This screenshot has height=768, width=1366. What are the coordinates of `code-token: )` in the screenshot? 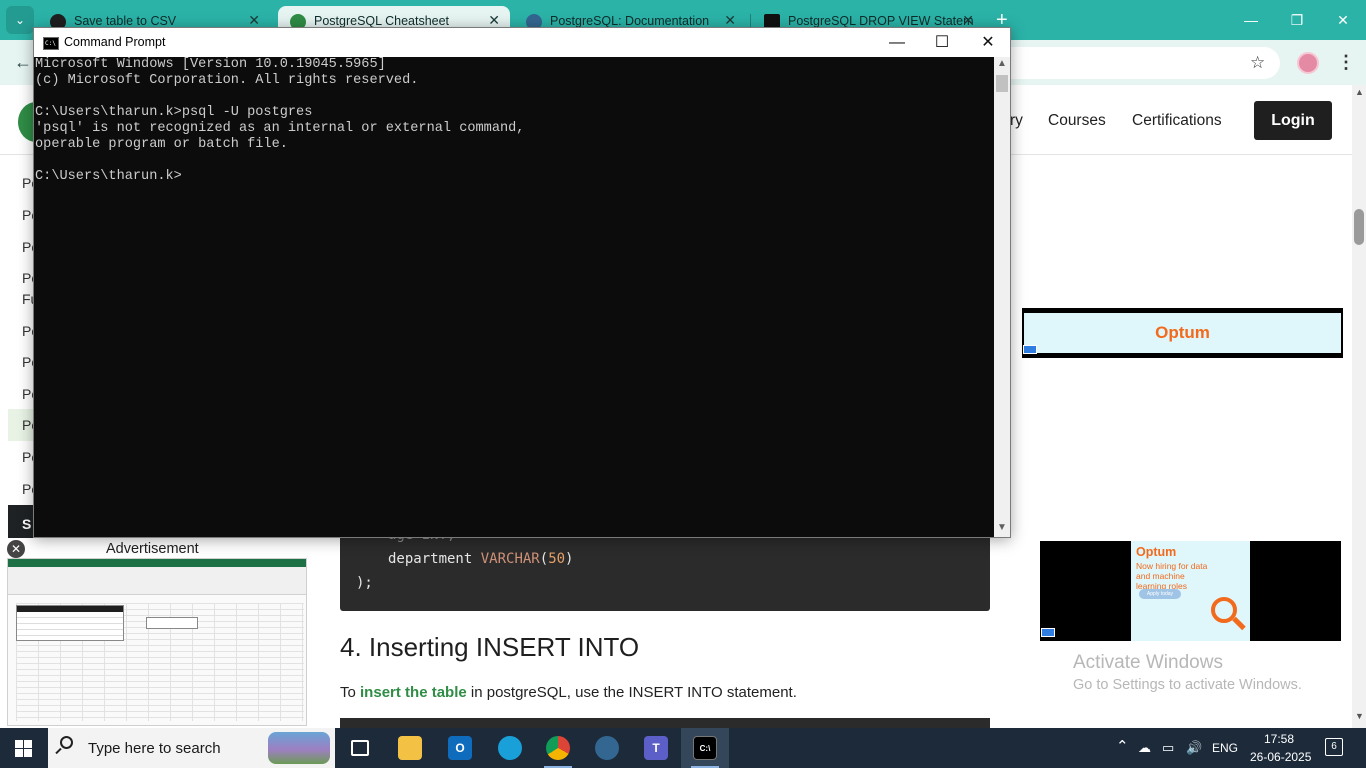 It's located at (569, 559).